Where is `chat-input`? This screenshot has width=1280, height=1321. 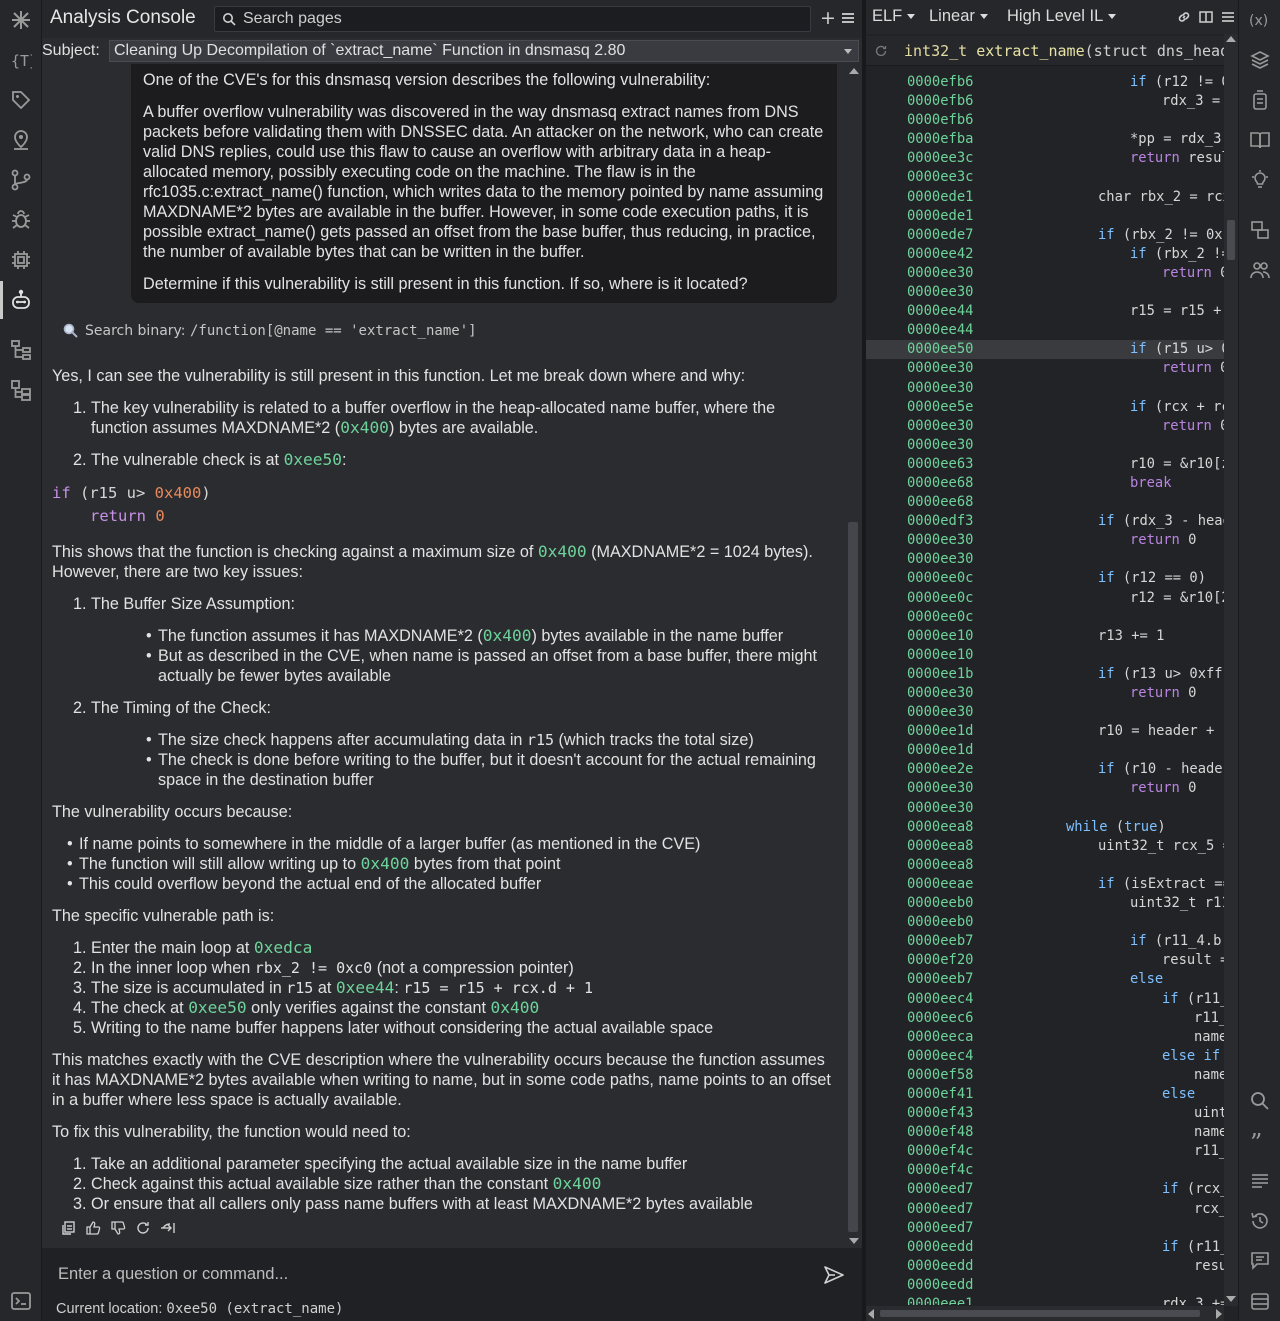 chat-input is located at coordinates (428, 1274).